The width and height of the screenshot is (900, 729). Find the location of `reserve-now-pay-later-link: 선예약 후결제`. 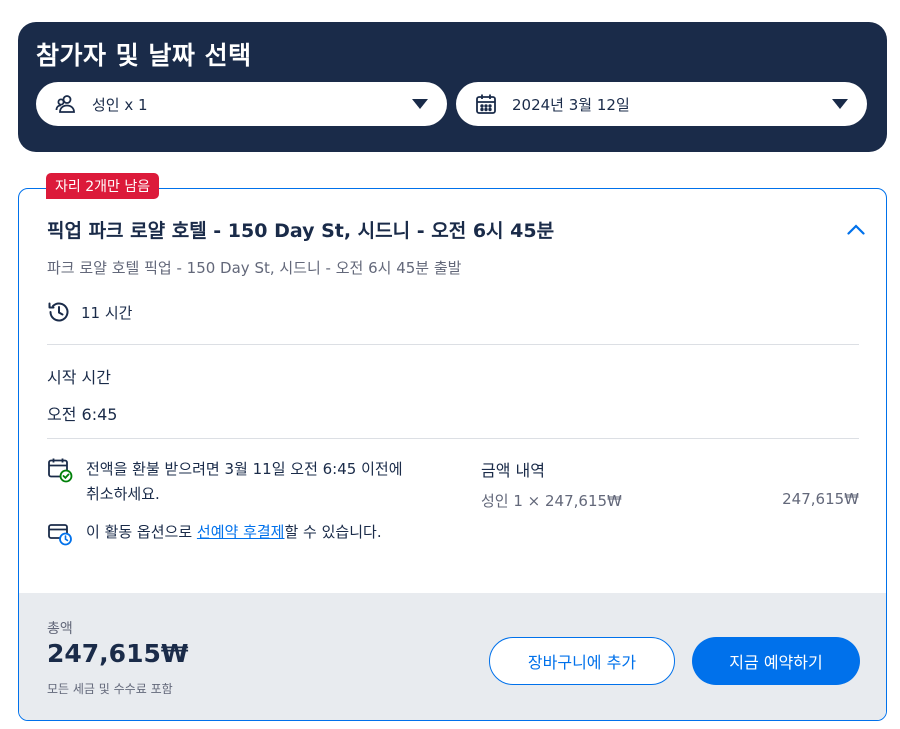

reserve-now-pay-later-link: 선예약 후결제 is located at coordinates (241, 532).